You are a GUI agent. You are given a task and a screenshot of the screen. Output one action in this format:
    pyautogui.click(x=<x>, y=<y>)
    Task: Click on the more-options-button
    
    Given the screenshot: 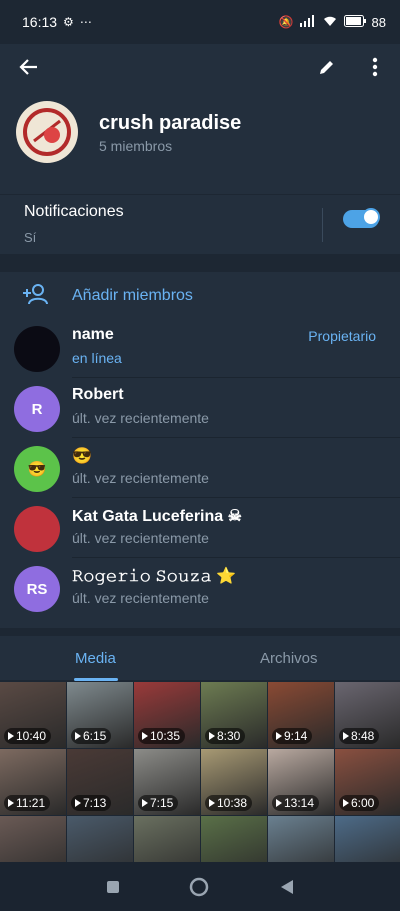 What is the action you would take?
    pyautogui.click(x=375, y=67)
    